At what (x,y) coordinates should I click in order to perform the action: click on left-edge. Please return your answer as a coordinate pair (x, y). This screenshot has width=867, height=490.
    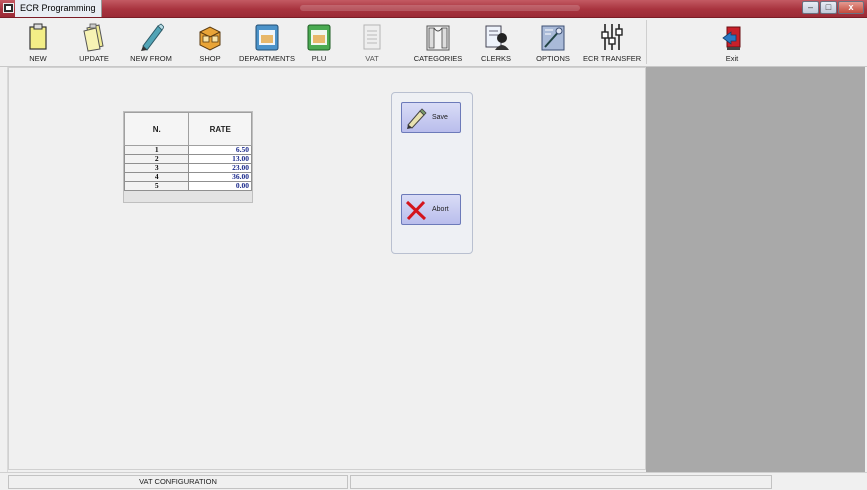
    Looking at the image, I should click on (4, 269).